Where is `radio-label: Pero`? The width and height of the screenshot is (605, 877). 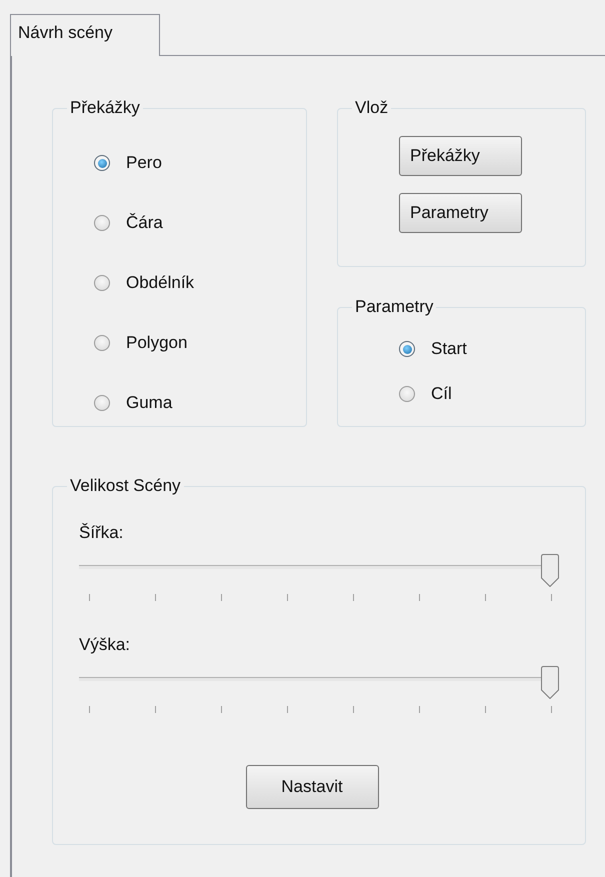 radio-label: Pero is located at coordinates (144, 163).